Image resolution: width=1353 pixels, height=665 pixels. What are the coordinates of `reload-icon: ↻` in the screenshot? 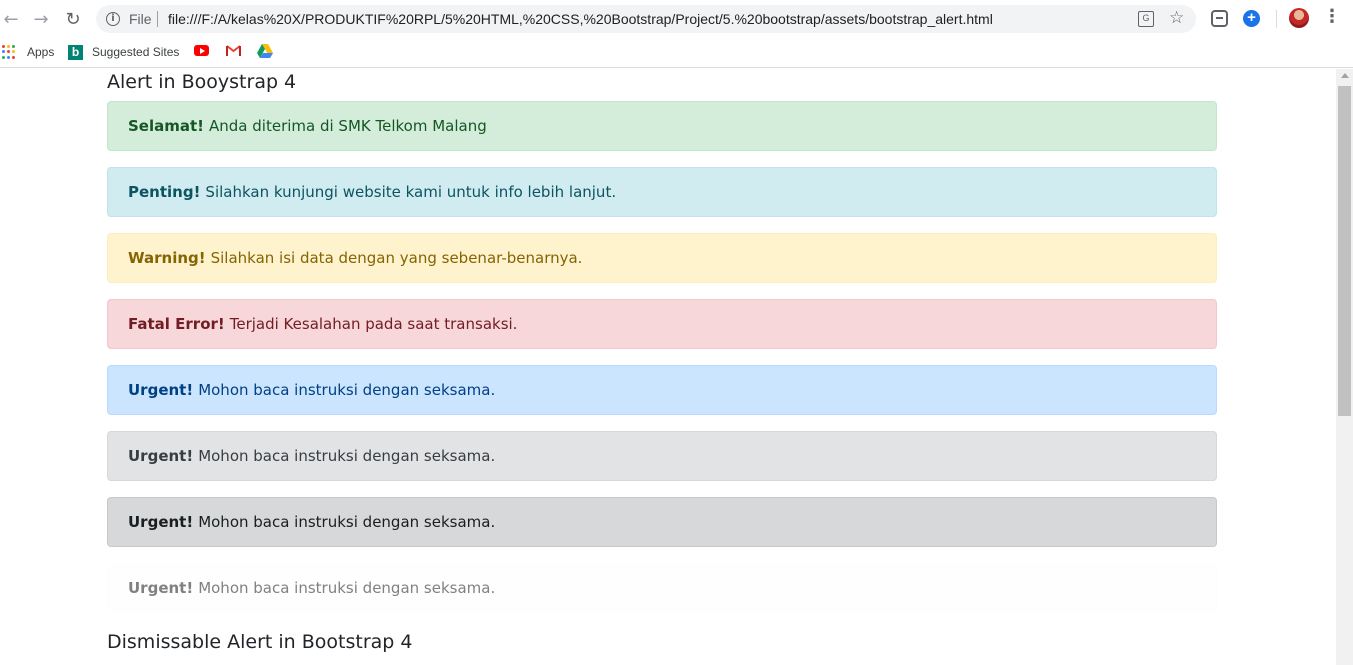 It's located at (73, 19).